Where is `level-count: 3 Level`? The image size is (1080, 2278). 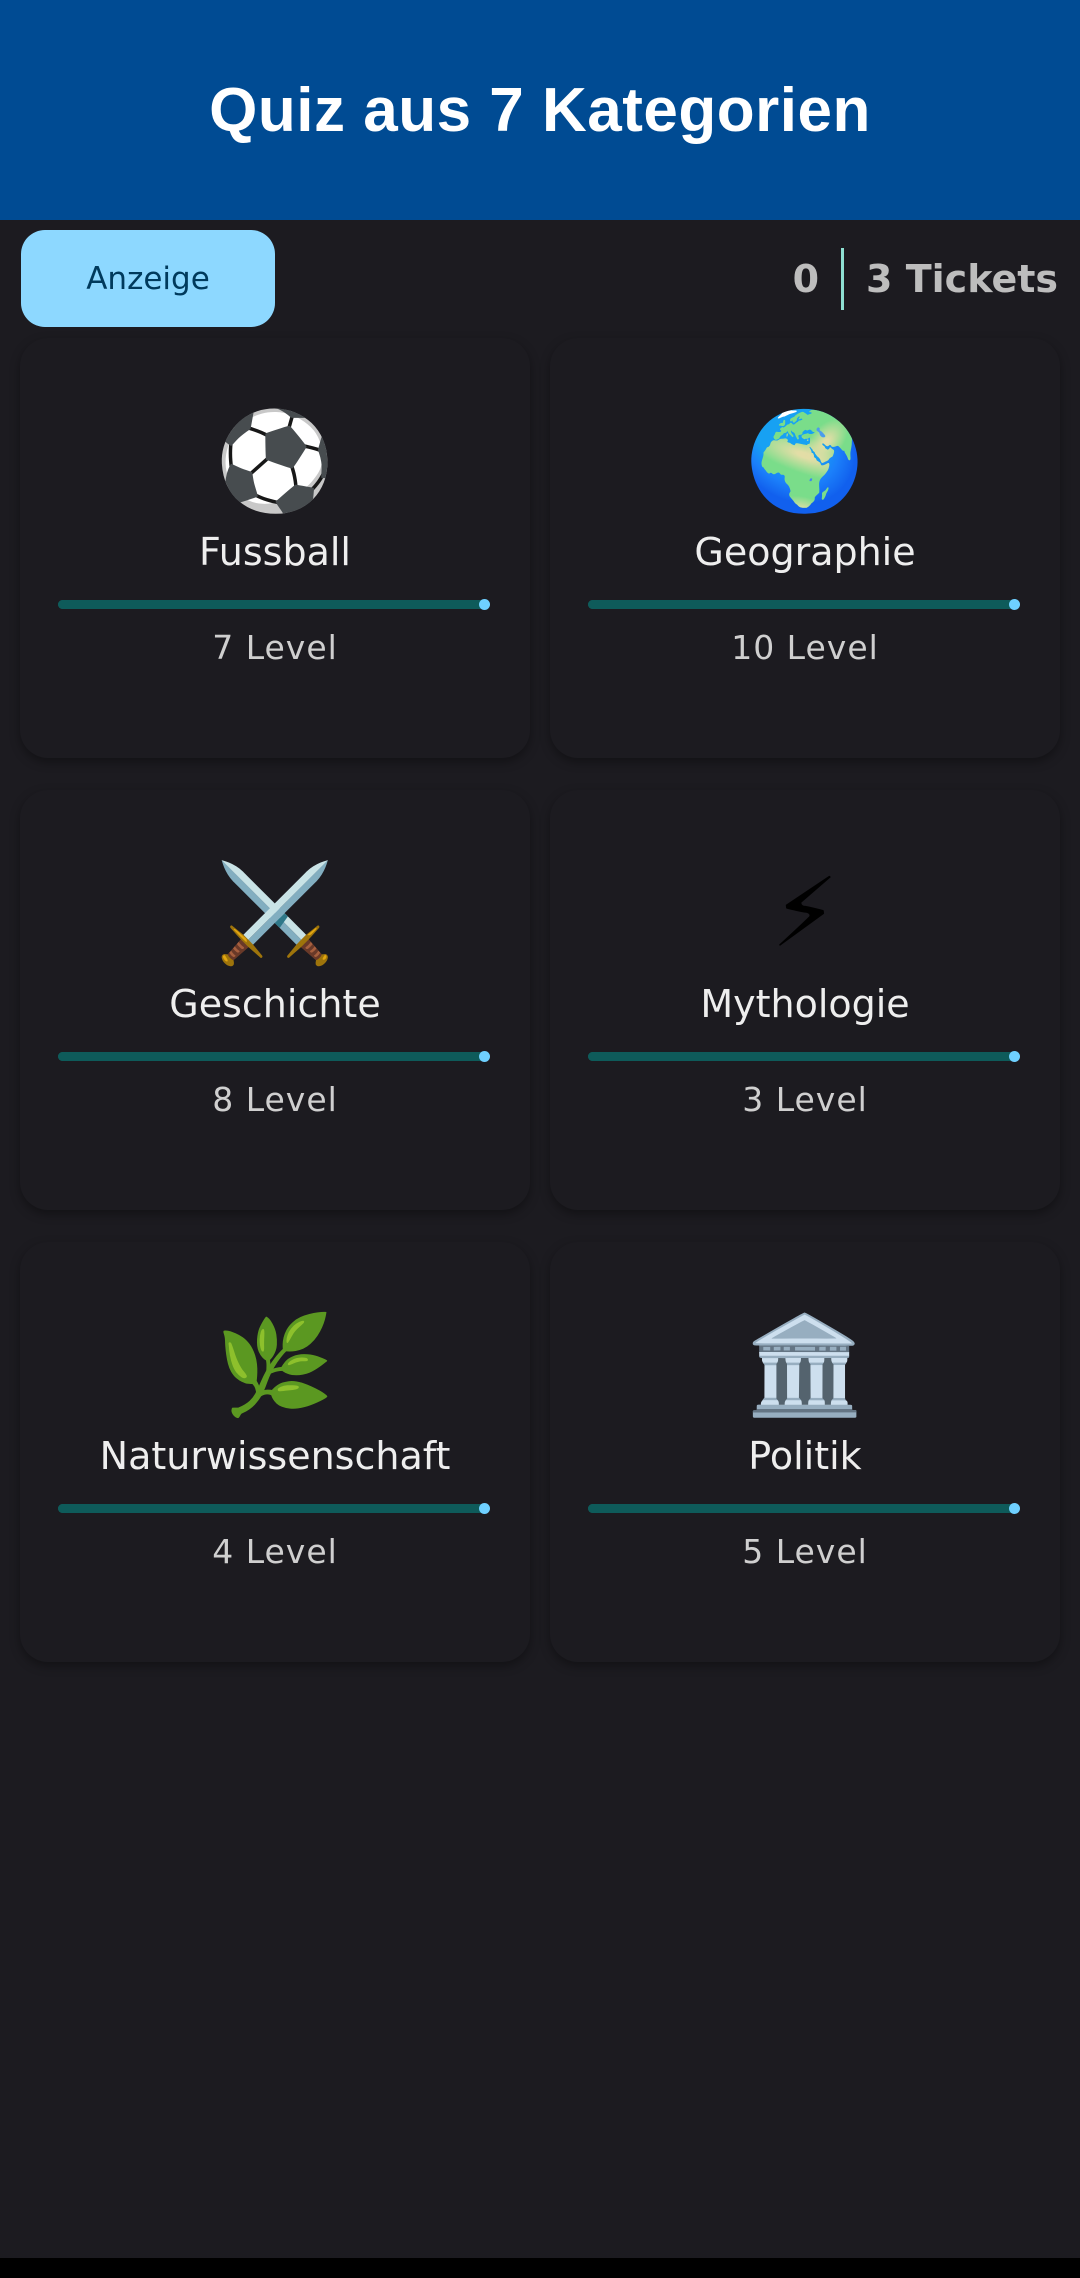
level-count: 3 Level is located at coordinates (805, 1099).